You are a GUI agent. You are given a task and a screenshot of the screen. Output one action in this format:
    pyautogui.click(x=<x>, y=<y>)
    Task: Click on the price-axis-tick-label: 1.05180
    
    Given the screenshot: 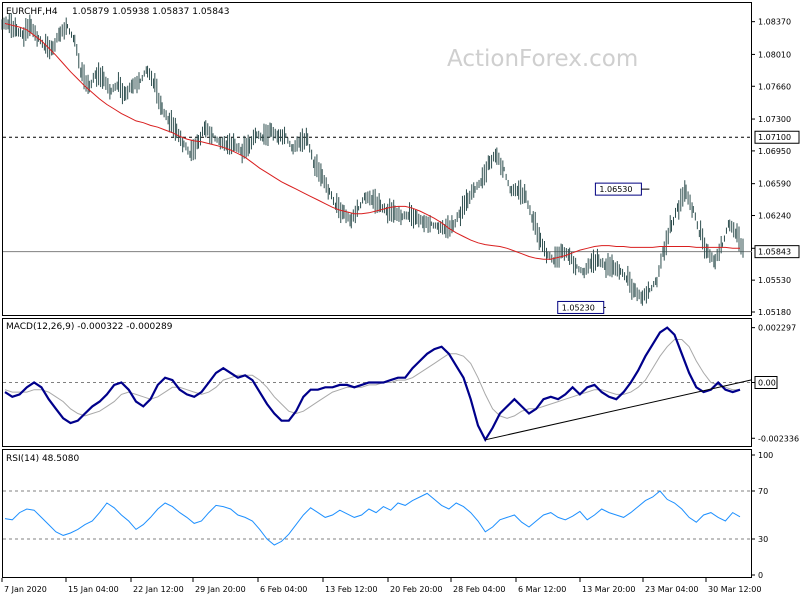 What is the action you would take?
    pyautogui.click(x=774, y=312)
    